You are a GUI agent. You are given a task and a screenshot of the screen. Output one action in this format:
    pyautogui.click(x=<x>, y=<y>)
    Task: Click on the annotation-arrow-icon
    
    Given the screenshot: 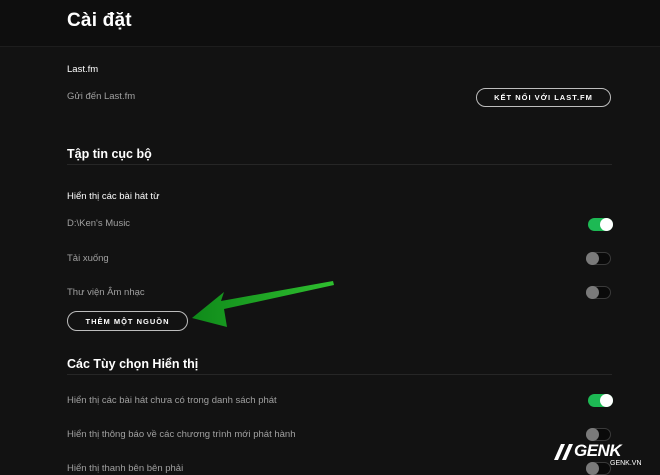 What is the action you would take?
    pyautogui.click(x=263, y=304)
    